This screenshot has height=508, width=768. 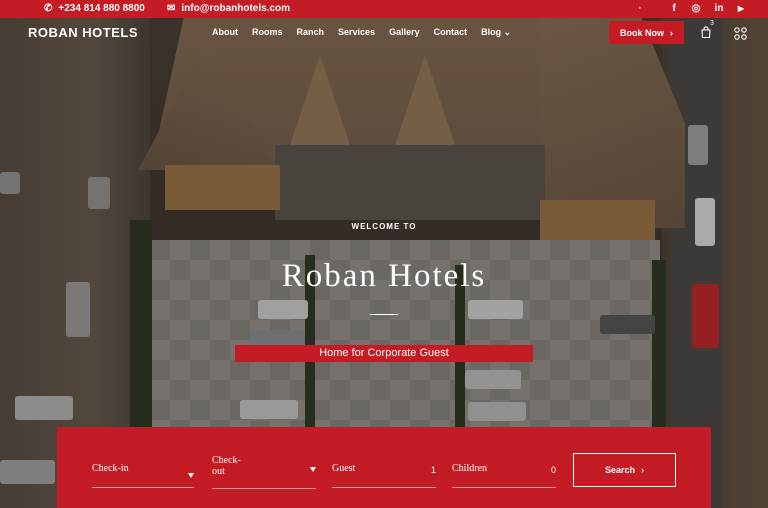 What do you see at coordinates (620, 470) in the screenshot?
I see `search-label: Search` at bounding box center [620, 470].